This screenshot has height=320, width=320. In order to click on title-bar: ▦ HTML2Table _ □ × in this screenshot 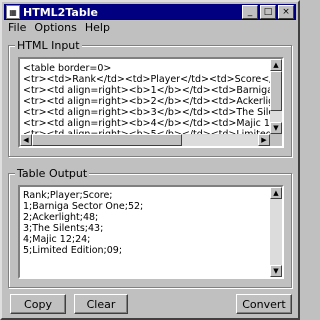, I will do `click(150, 12)`.